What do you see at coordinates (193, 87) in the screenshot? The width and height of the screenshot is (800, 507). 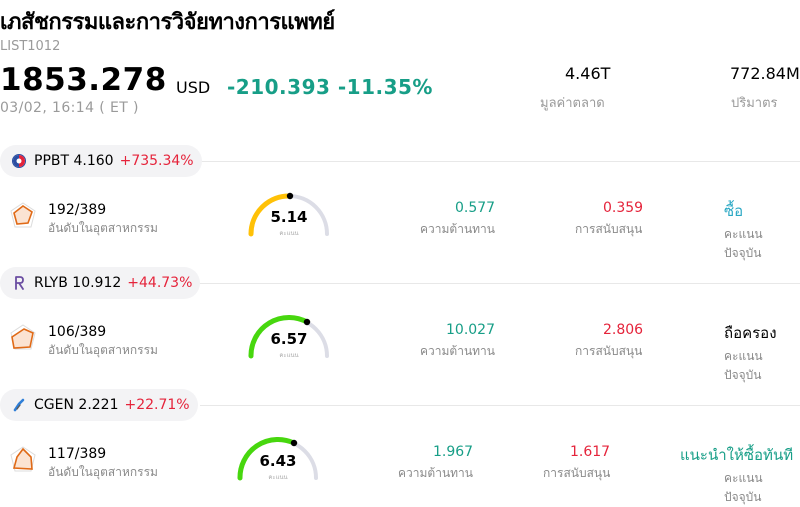 I see `currency-label: USD` at bounding box center [193, 87].